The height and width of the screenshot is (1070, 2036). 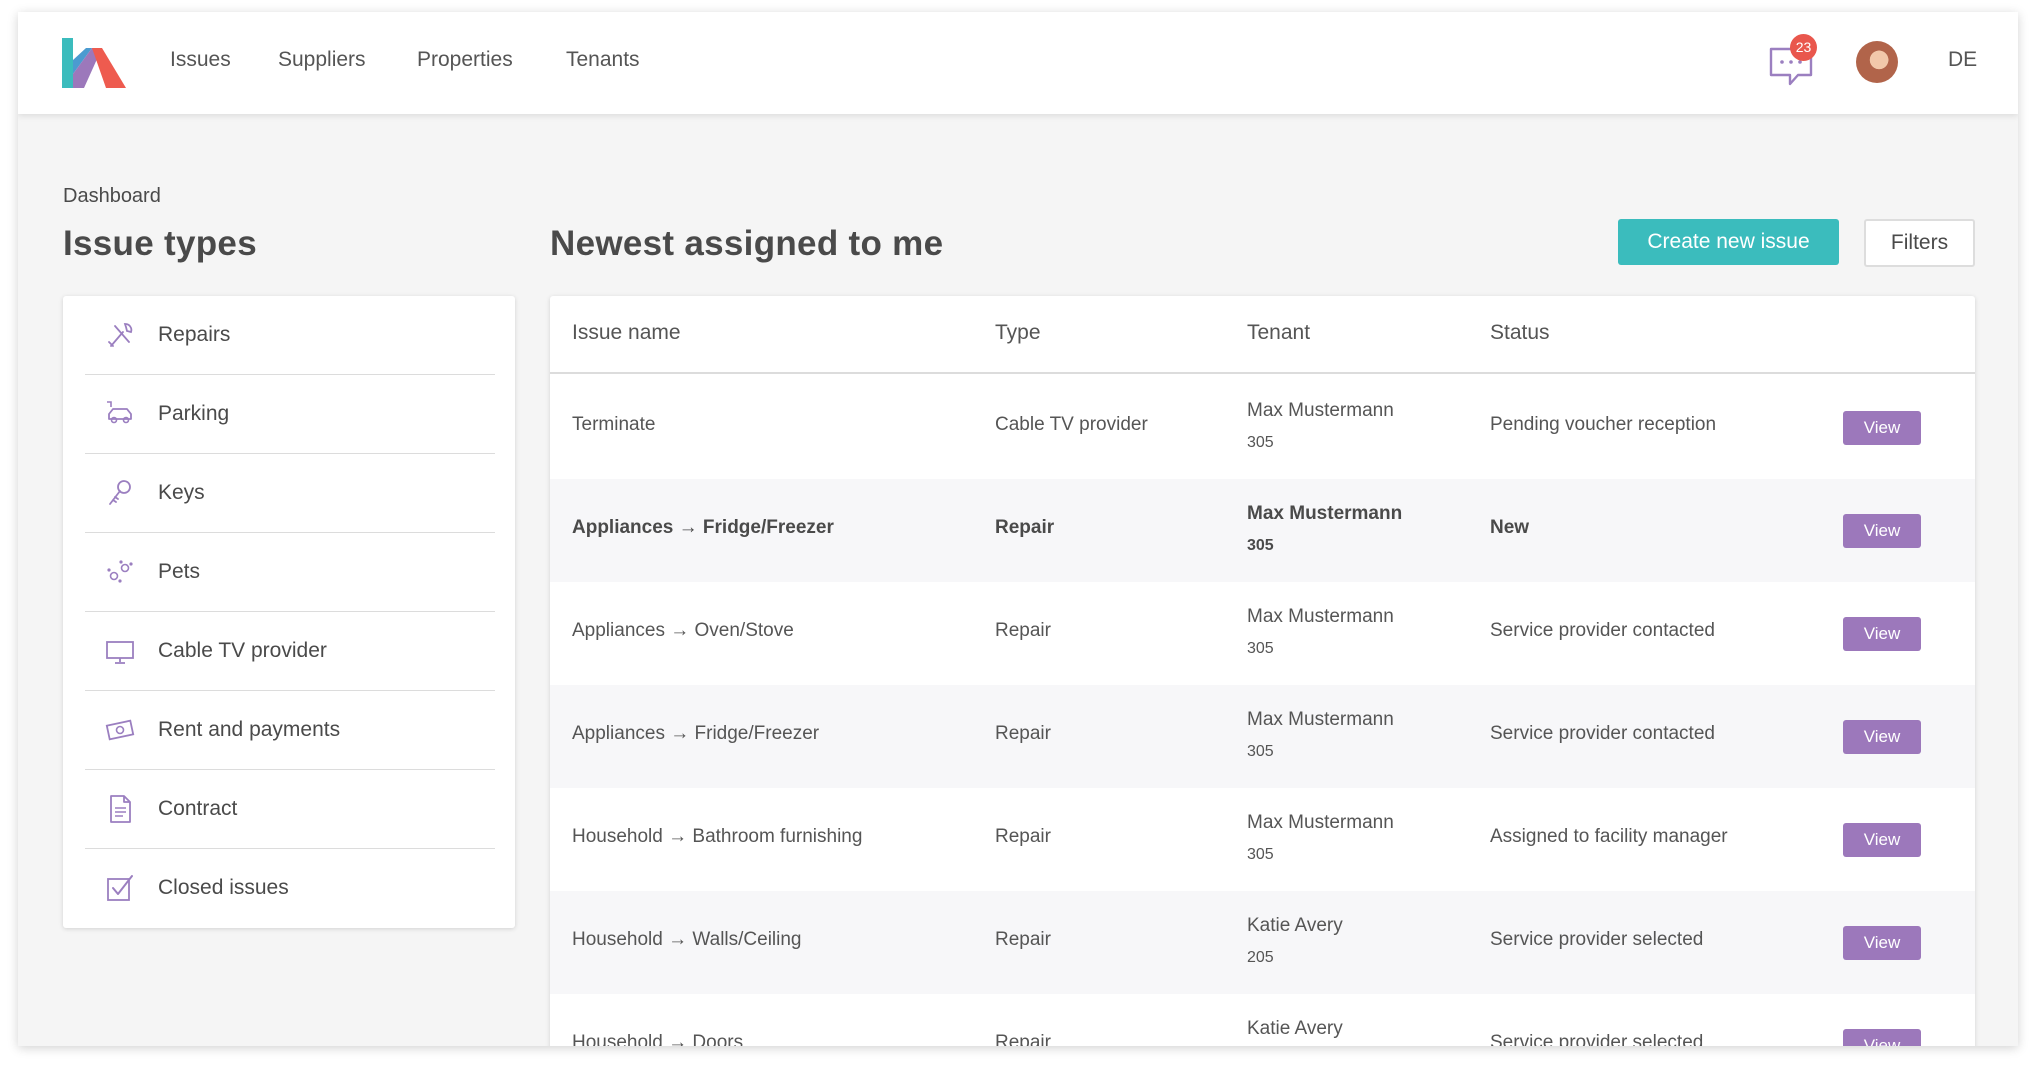 What do you see at coordinates (290, 493) in the screenshot?
I see `issue-type-keys: Keys` at bounding box center [290, 493].